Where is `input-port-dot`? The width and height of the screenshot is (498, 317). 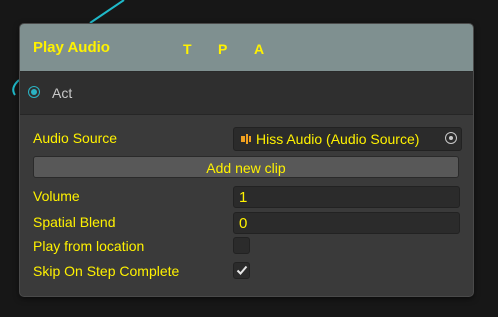
input-port-dot is located at coordinates (34, 92).